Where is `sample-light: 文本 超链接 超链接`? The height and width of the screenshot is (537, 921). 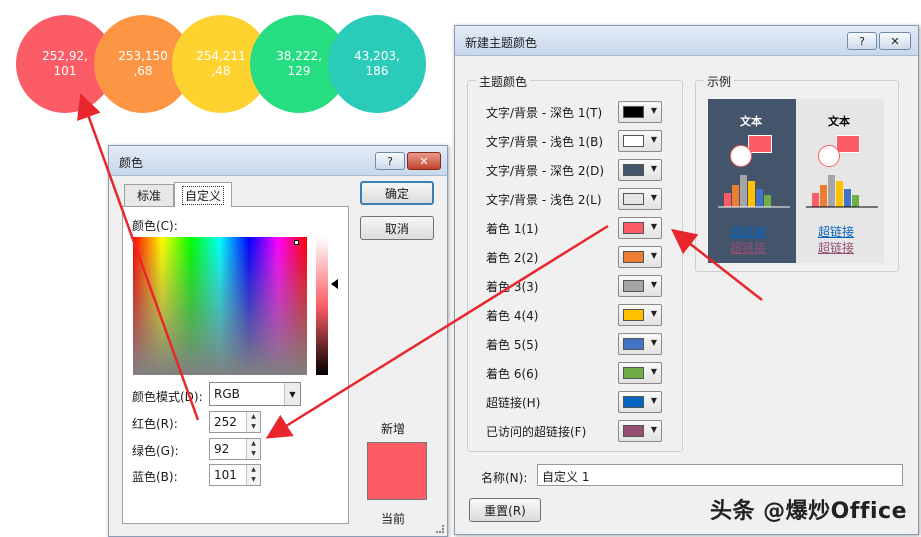 sample-light: 文本 超链接 超链接 is located at coordinates (840, 181).